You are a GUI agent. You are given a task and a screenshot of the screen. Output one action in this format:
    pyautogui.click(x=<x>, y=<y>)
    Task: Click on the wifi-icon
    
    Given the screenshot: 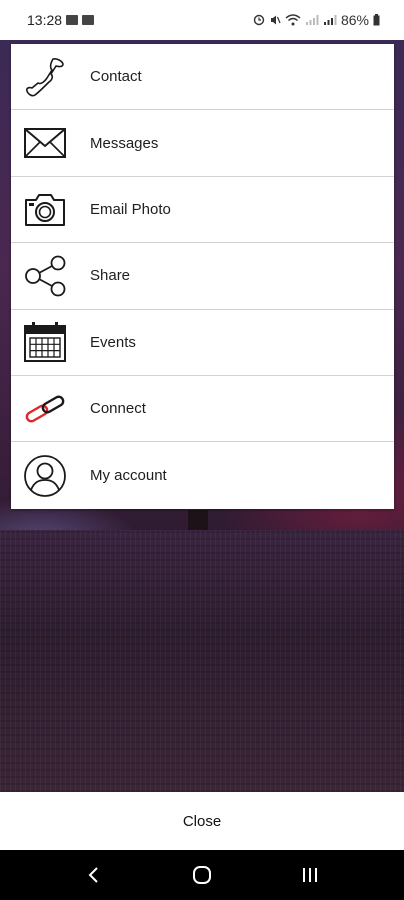 What is the action you would take?
    pyautogui.click(x=293, y=20)
    